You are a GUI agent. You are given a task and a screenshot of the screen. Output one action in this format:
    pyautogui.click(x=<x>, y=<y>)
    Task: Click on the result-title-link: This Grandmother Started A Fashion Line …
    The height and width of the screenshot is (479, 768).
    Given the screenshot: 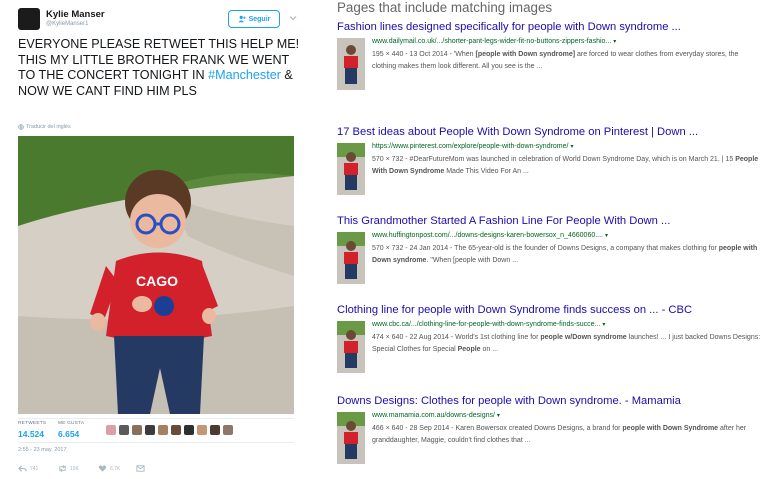 What is the action you would take?
    pyautogui.click(x=503, y=221)
    